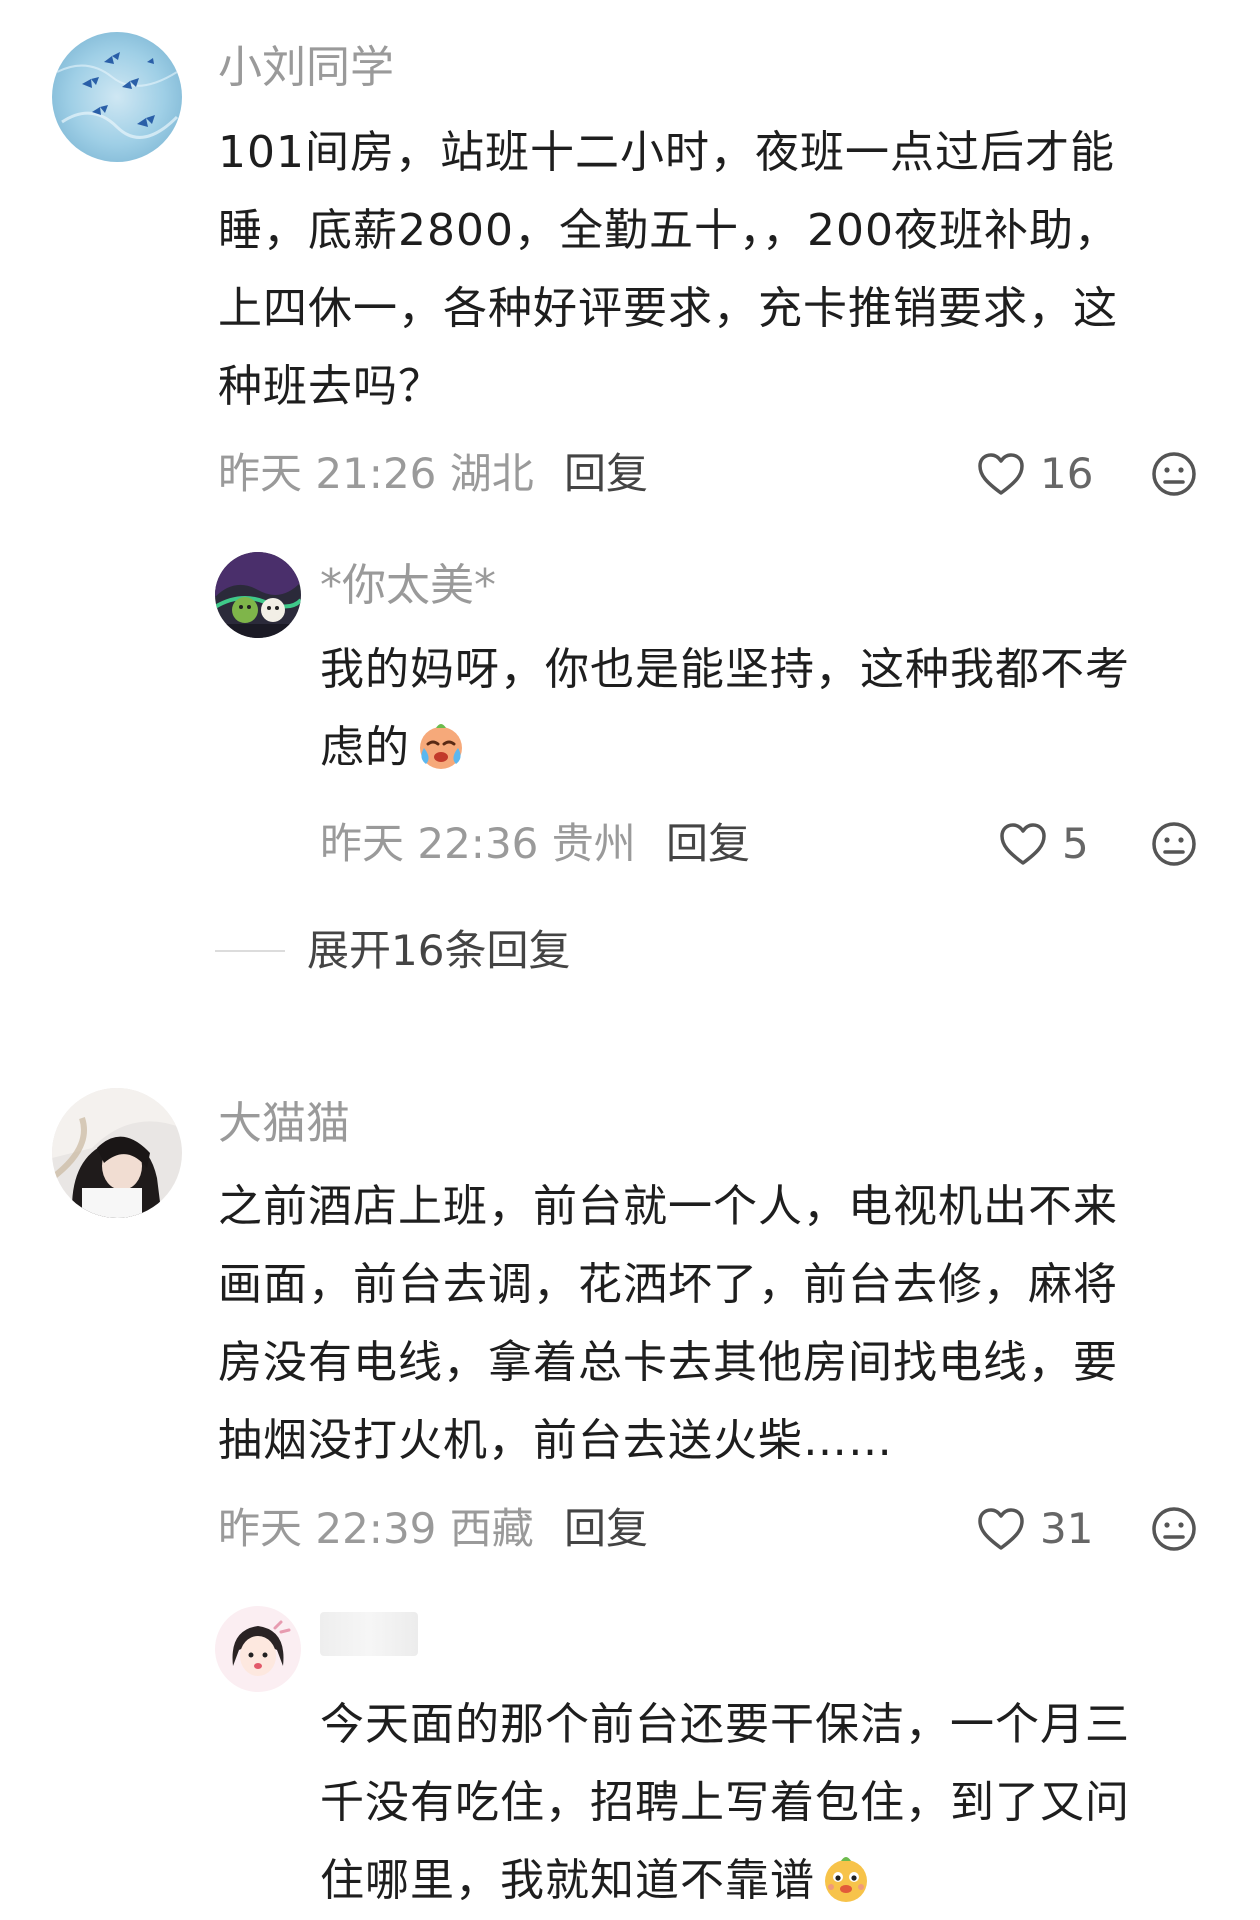 The width and height of the screenshot is (1260, 1920). I want to click on reply-text-line: 虑的, so click(770, 748).